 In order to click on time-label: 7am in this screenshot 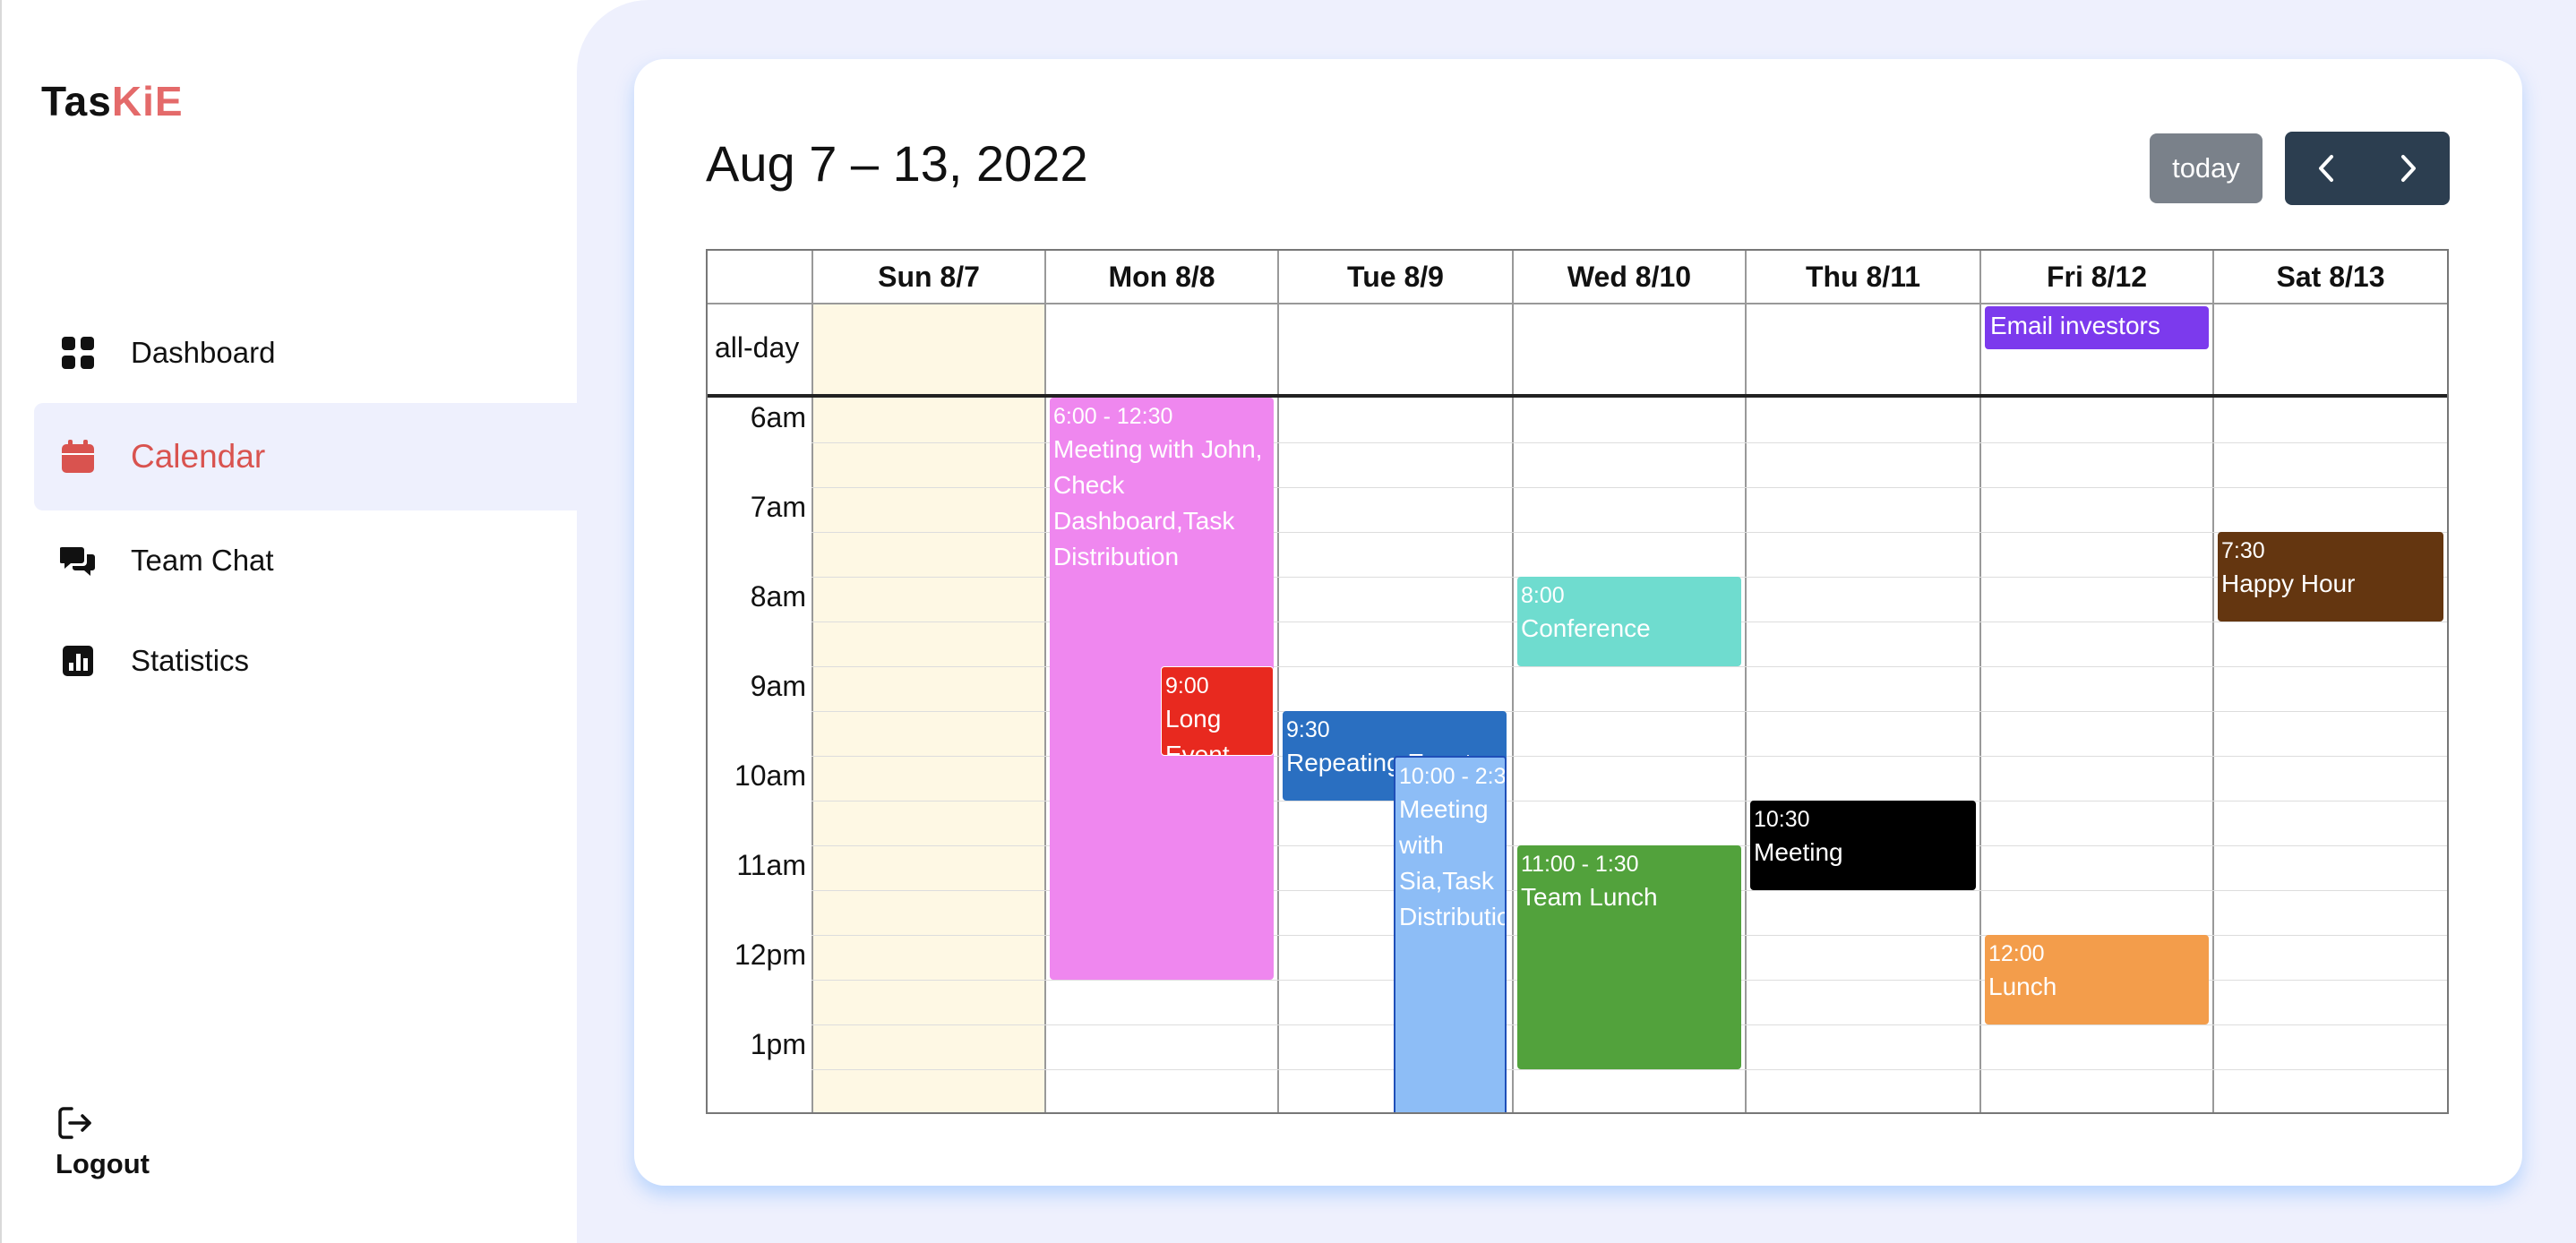, I will do `click(778, 507)`.